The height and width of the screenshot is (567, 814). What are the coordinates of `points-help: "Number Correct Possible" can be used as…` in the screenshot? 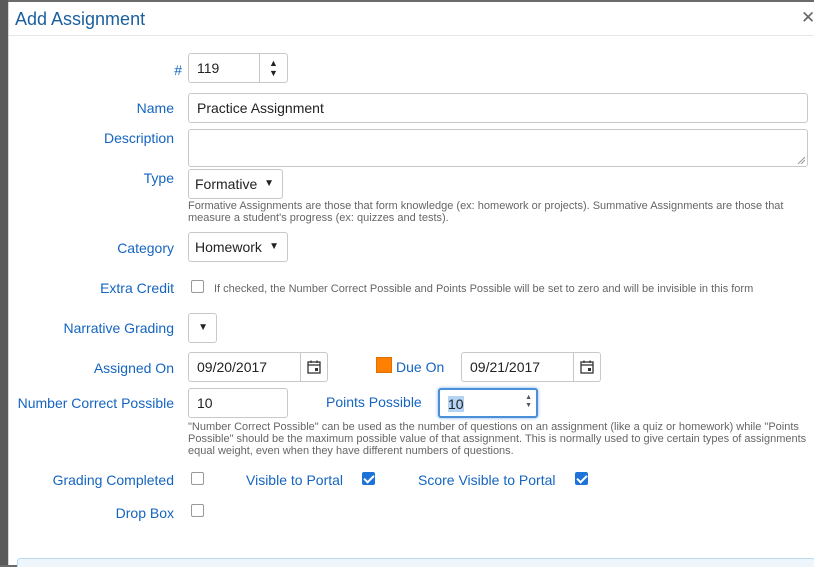 It's located at (497, 439).